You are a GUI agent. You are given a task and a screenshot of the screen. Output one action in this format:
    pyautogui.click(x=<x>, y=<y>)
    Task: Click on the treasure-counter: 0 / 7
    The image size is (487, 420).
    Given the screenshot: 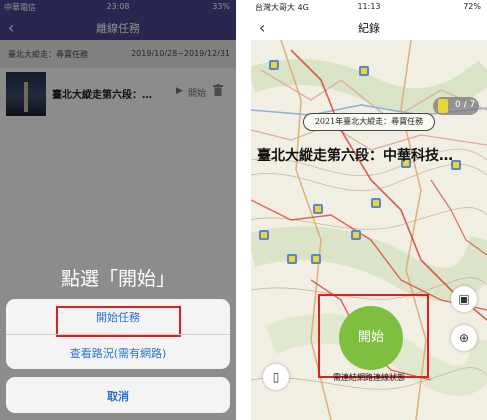 What is the action you would take?
    pyautogui.click(x=456, y=106)
    